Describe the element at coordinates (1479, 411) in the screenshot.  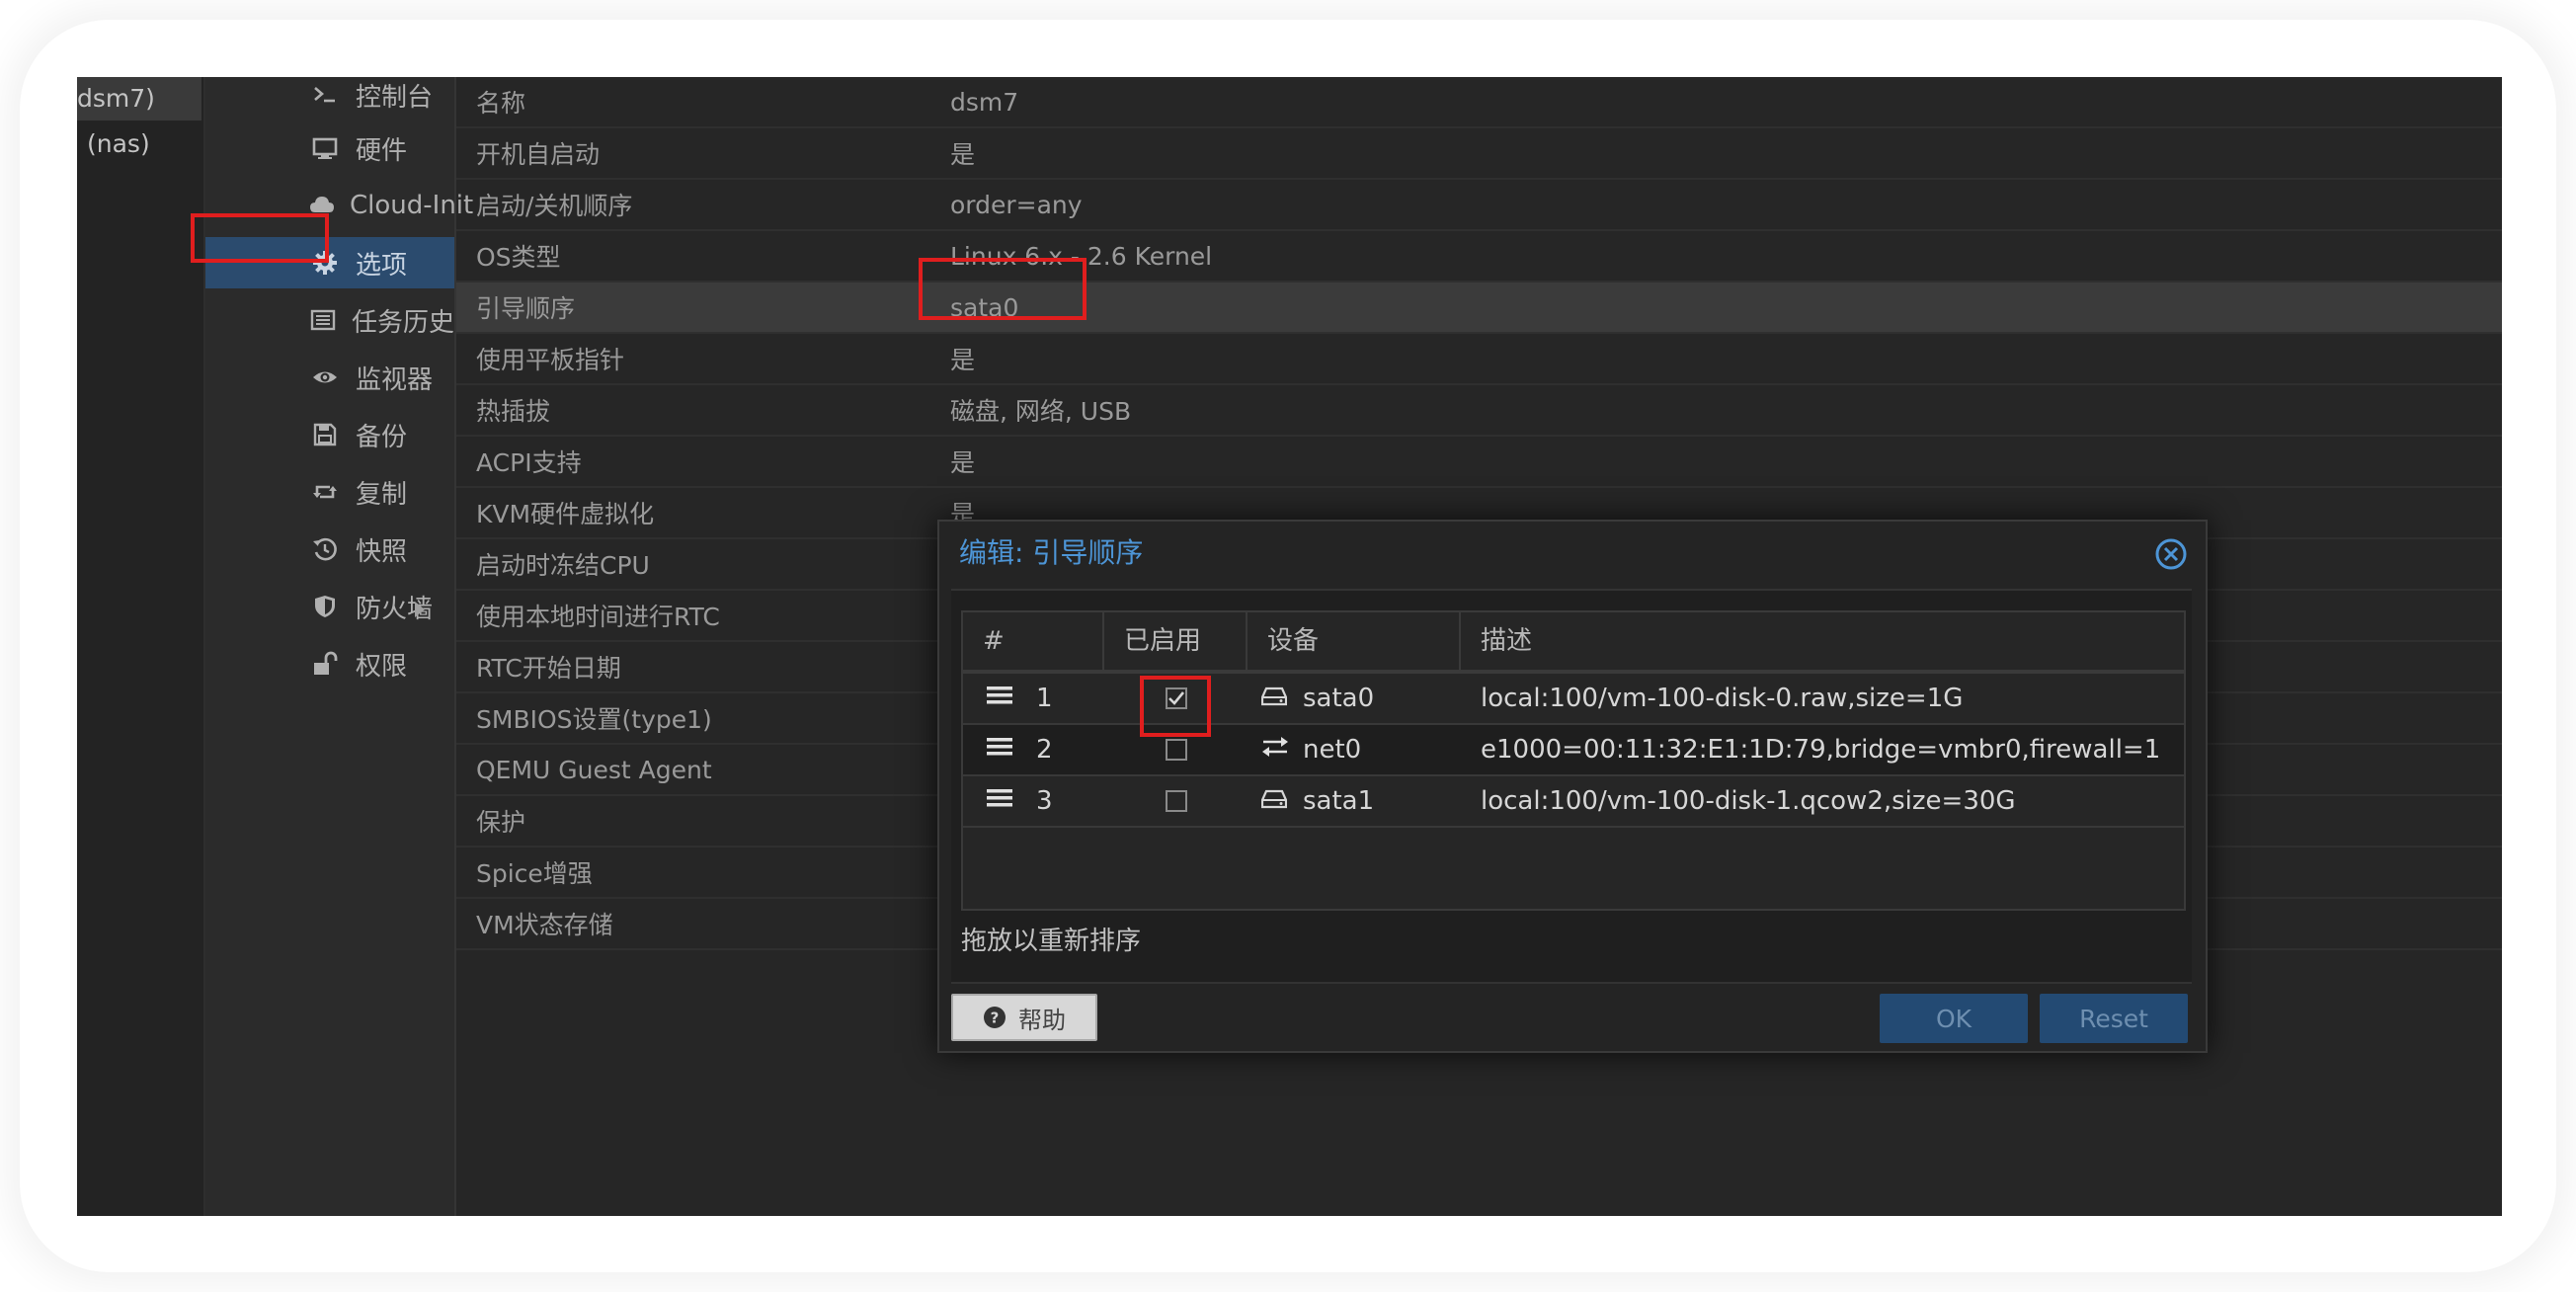
I see `grid-row: 热插拔 磁盘, 网络, USB` at that location.